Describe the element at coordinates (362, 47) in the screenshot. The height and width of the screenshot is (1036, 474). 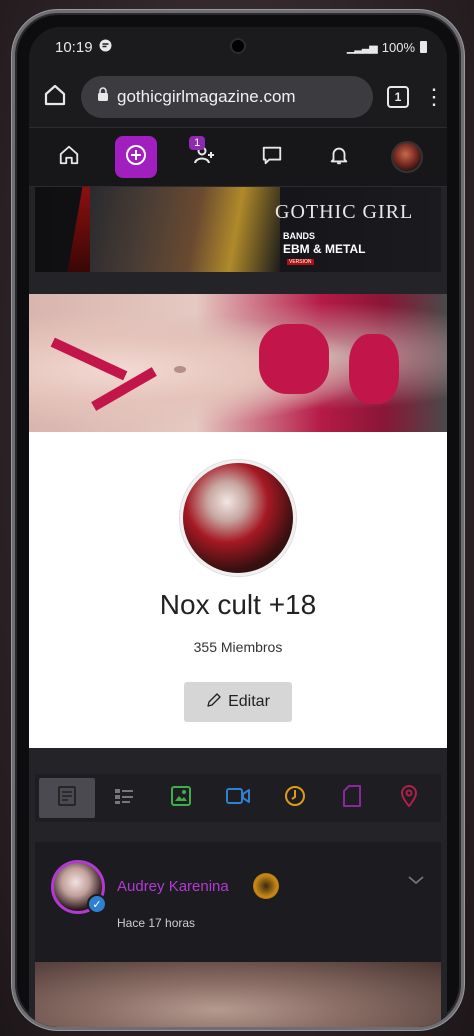
I see `signal-icon: ▁▂▃▅` at that location.